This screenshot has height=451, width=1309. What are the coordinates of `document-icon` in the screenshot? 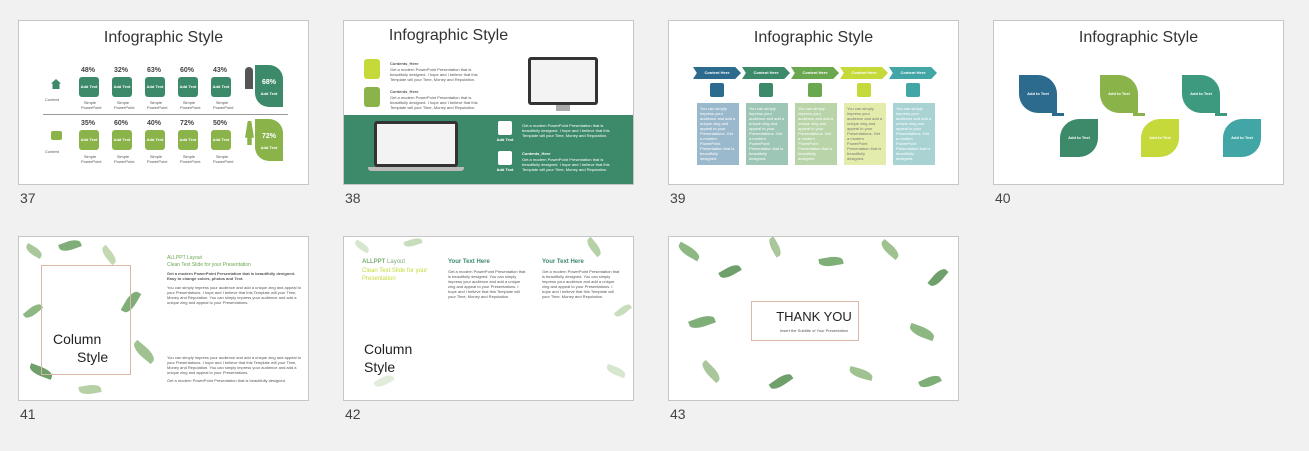 It's located at (864, 90).